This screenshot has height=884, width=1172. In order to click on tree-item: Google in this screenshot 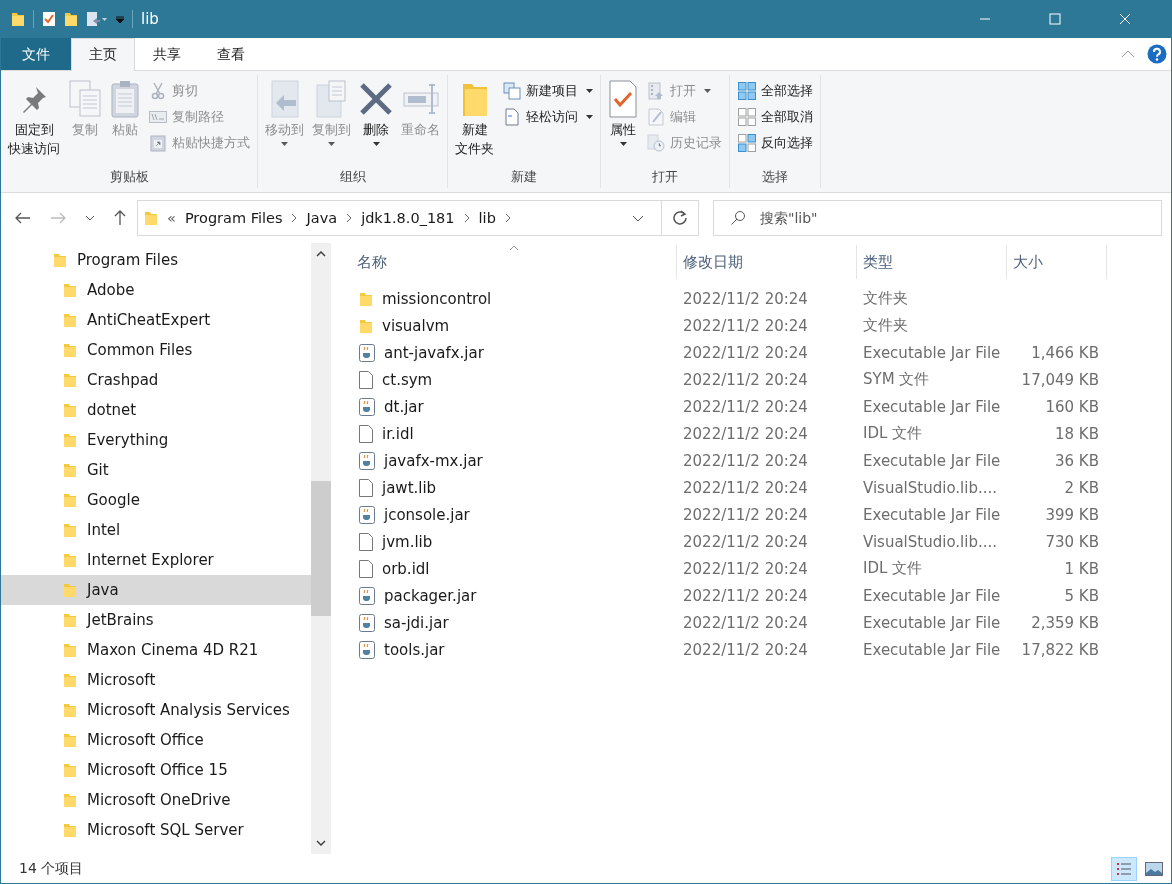, I will do `click(156, 500)`.